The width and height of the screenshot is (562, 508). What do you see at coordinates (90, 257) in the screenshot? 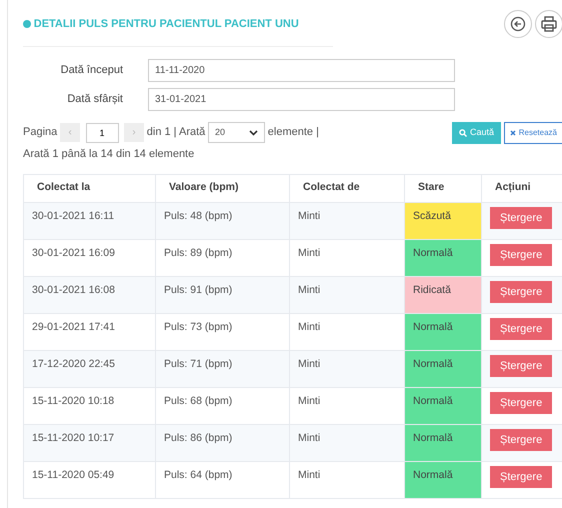
I see `table-cell: 30-01-2021 16:09` at bounding box center [90, 257].